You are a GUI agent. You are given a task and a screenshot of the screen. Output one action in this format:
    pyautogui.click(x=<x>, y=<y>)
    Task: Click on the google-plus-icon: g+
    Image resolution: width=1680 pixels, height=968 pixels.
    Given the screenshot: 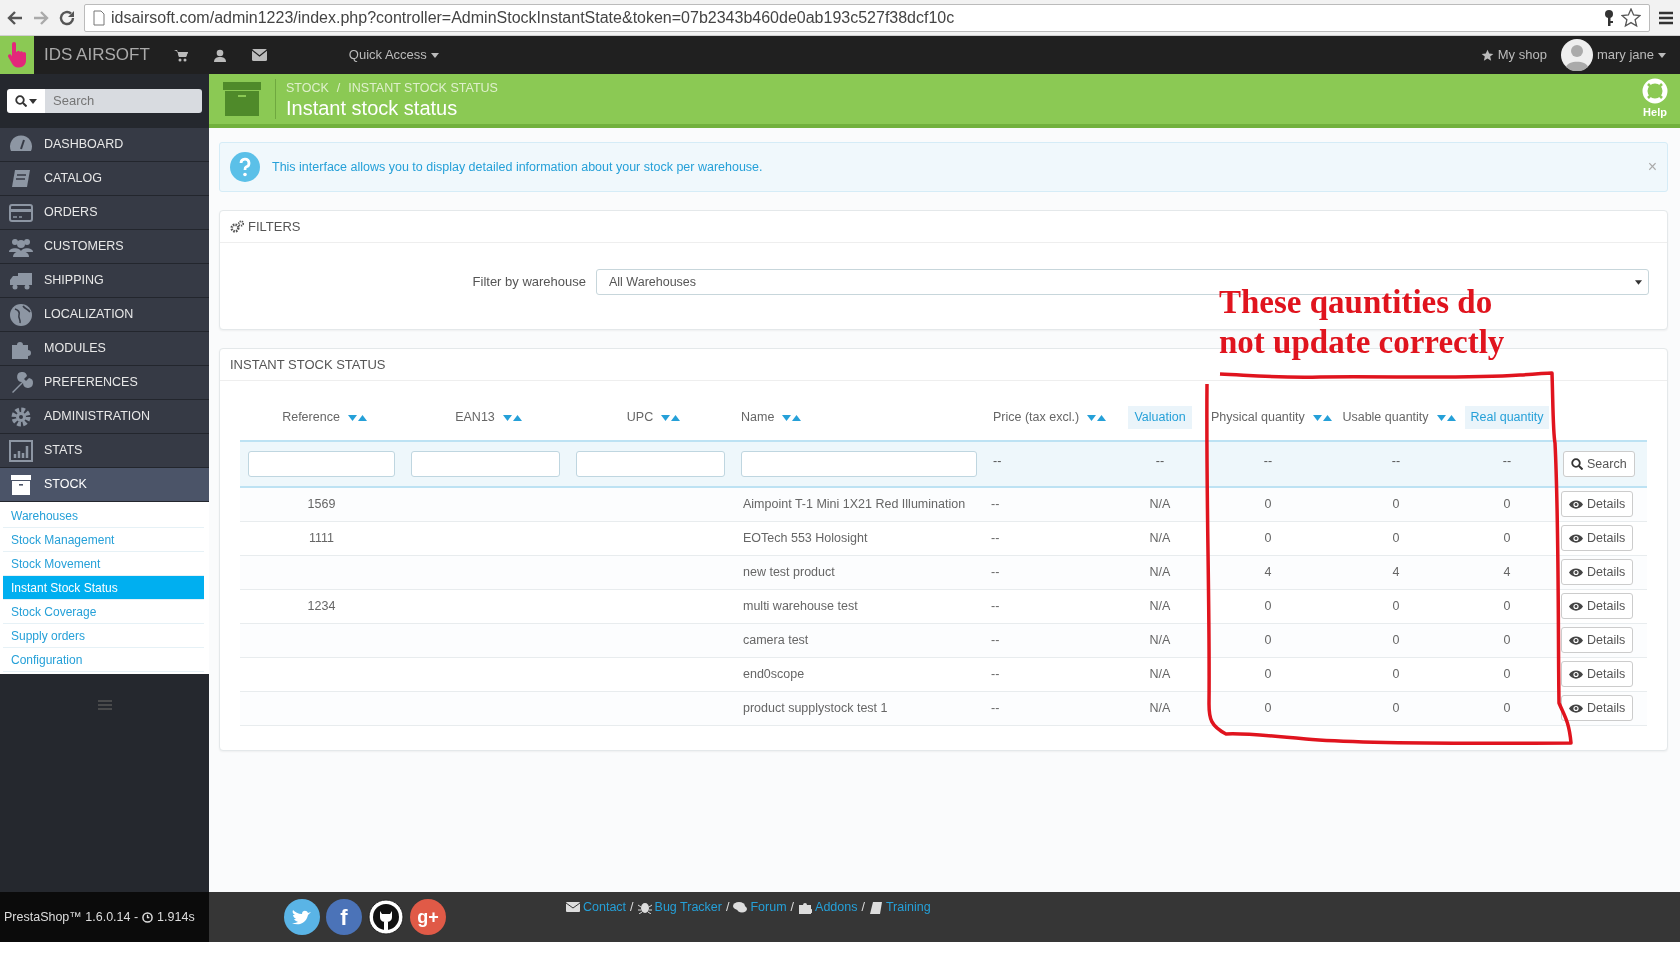 What is the action you would take?
    pyautogui.click(x=428, y=917)
    